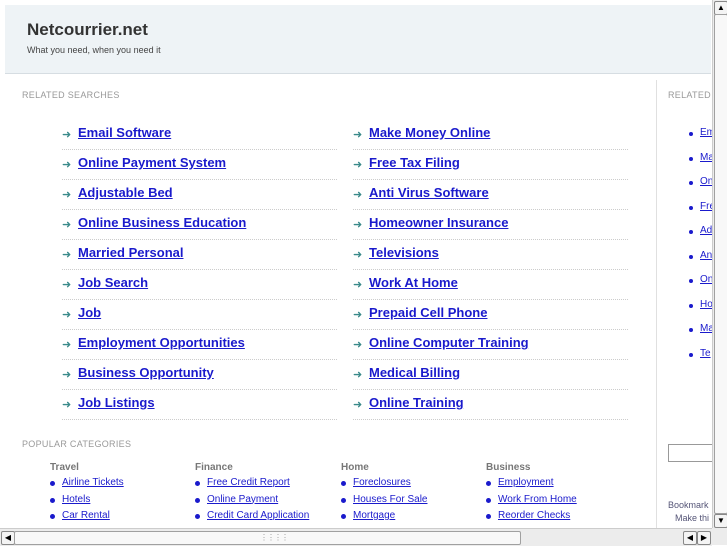 This screenshot has width=727, height=546. Describe the element at coordinates (64, 467) in the screenshot. I see `category-heading: Travel` at that location.